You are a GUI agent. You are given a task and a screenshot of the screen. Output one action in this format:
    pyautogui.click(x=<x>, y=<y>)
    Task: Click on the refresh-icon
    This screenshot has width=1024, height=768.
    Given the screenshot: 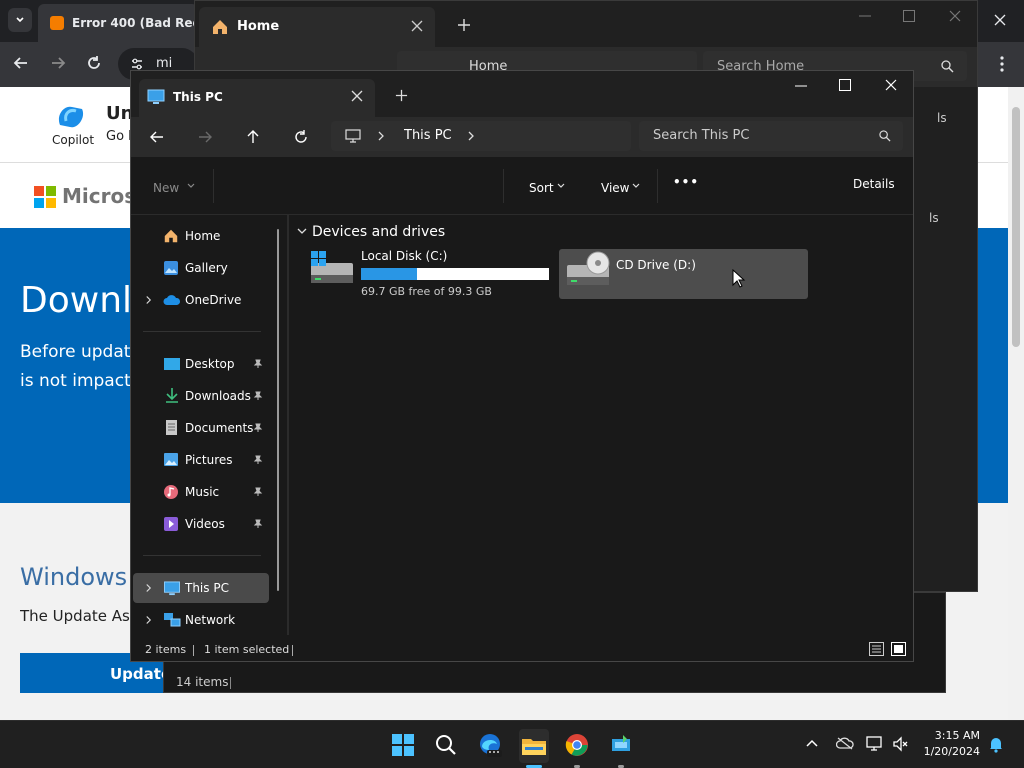 What is the action you would take?
    pyautogui.click(x=301, y=137)
    